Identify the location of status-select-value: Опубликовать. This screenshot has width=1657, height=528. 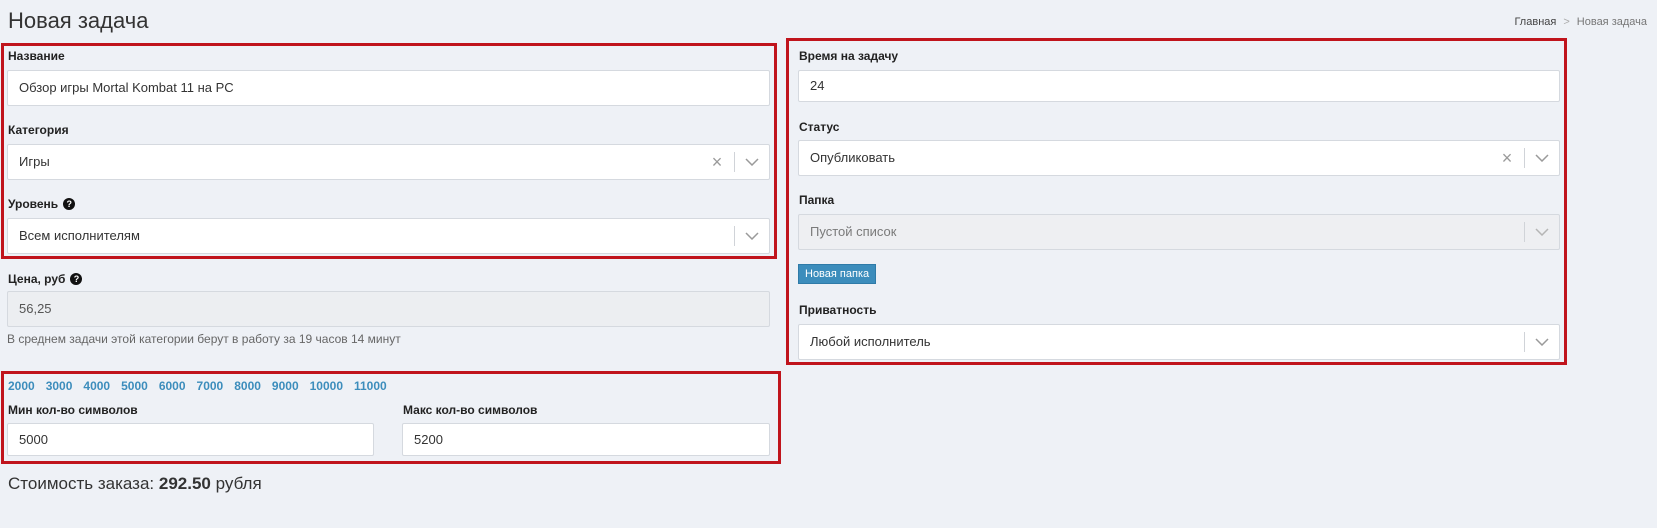
(853, 157).